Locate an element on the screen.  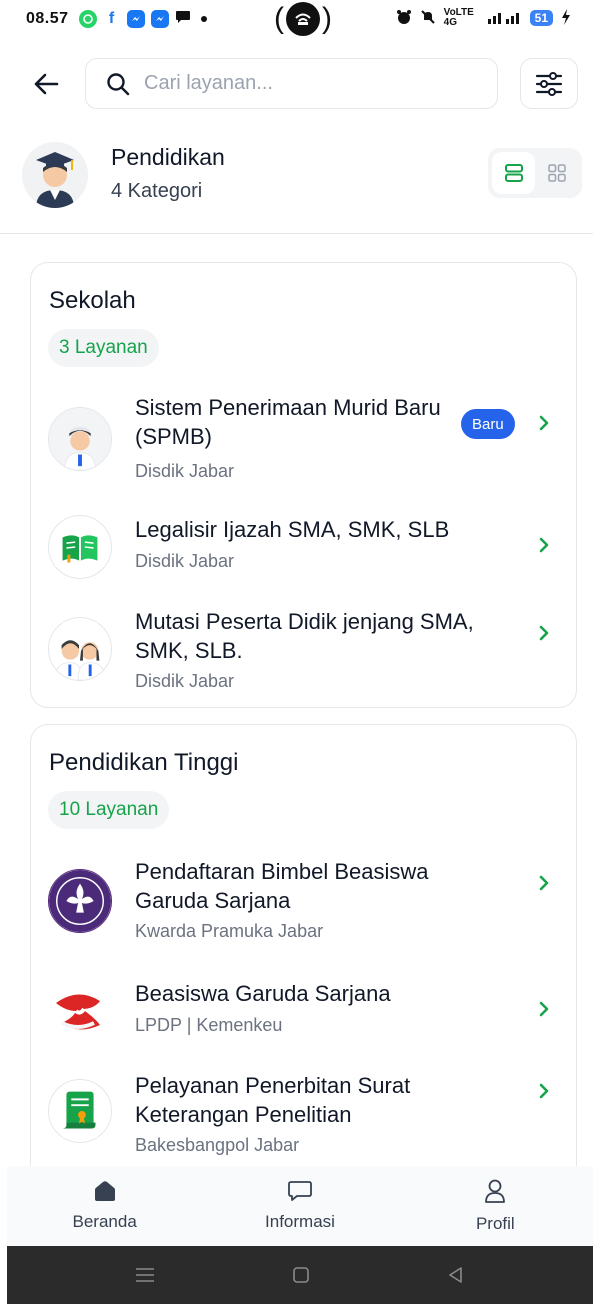
service-name: Beasiswa Garuda Sarjana is located at coordinates (263, 993).